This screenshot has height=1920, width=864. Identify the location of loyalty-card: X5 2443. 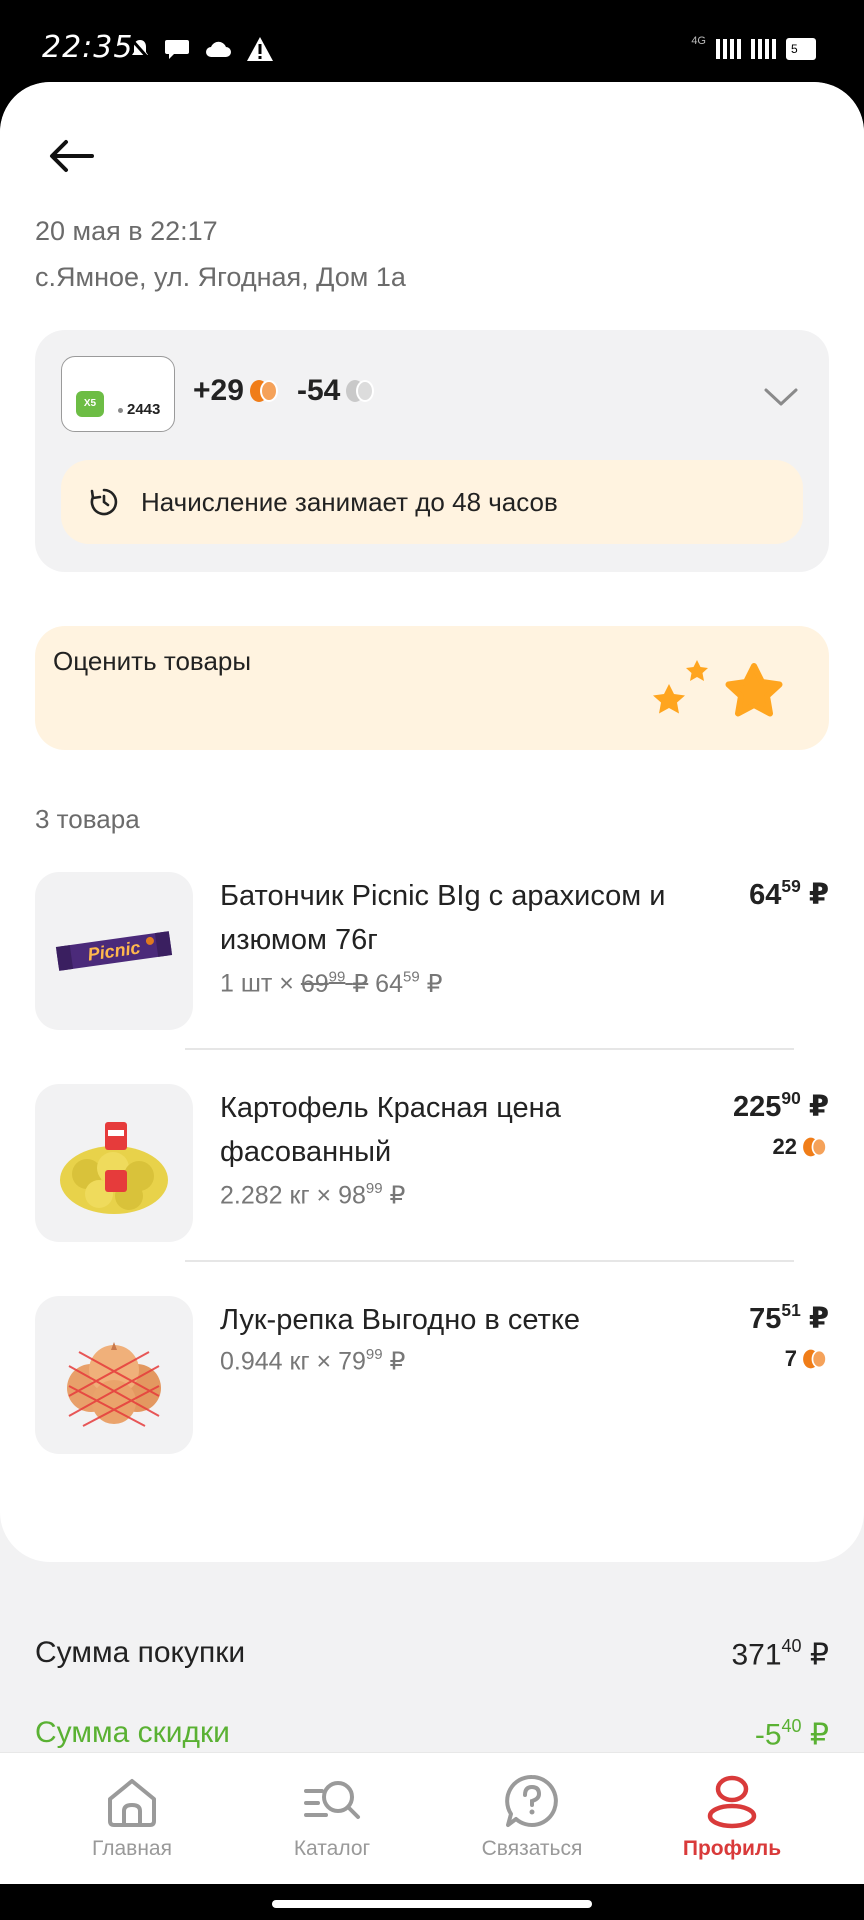
(118, 394).